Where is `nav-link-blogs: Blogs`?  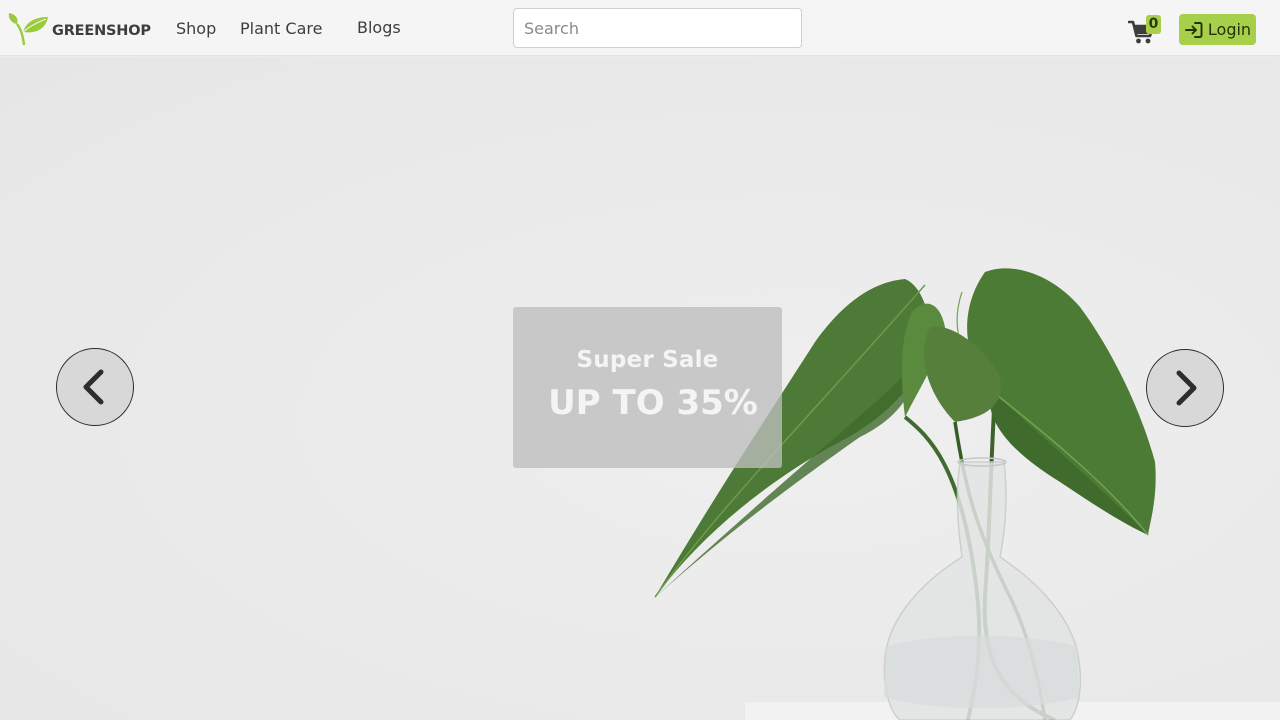
nav-link-blogs: Blogs is located at coordinates (379, 28).